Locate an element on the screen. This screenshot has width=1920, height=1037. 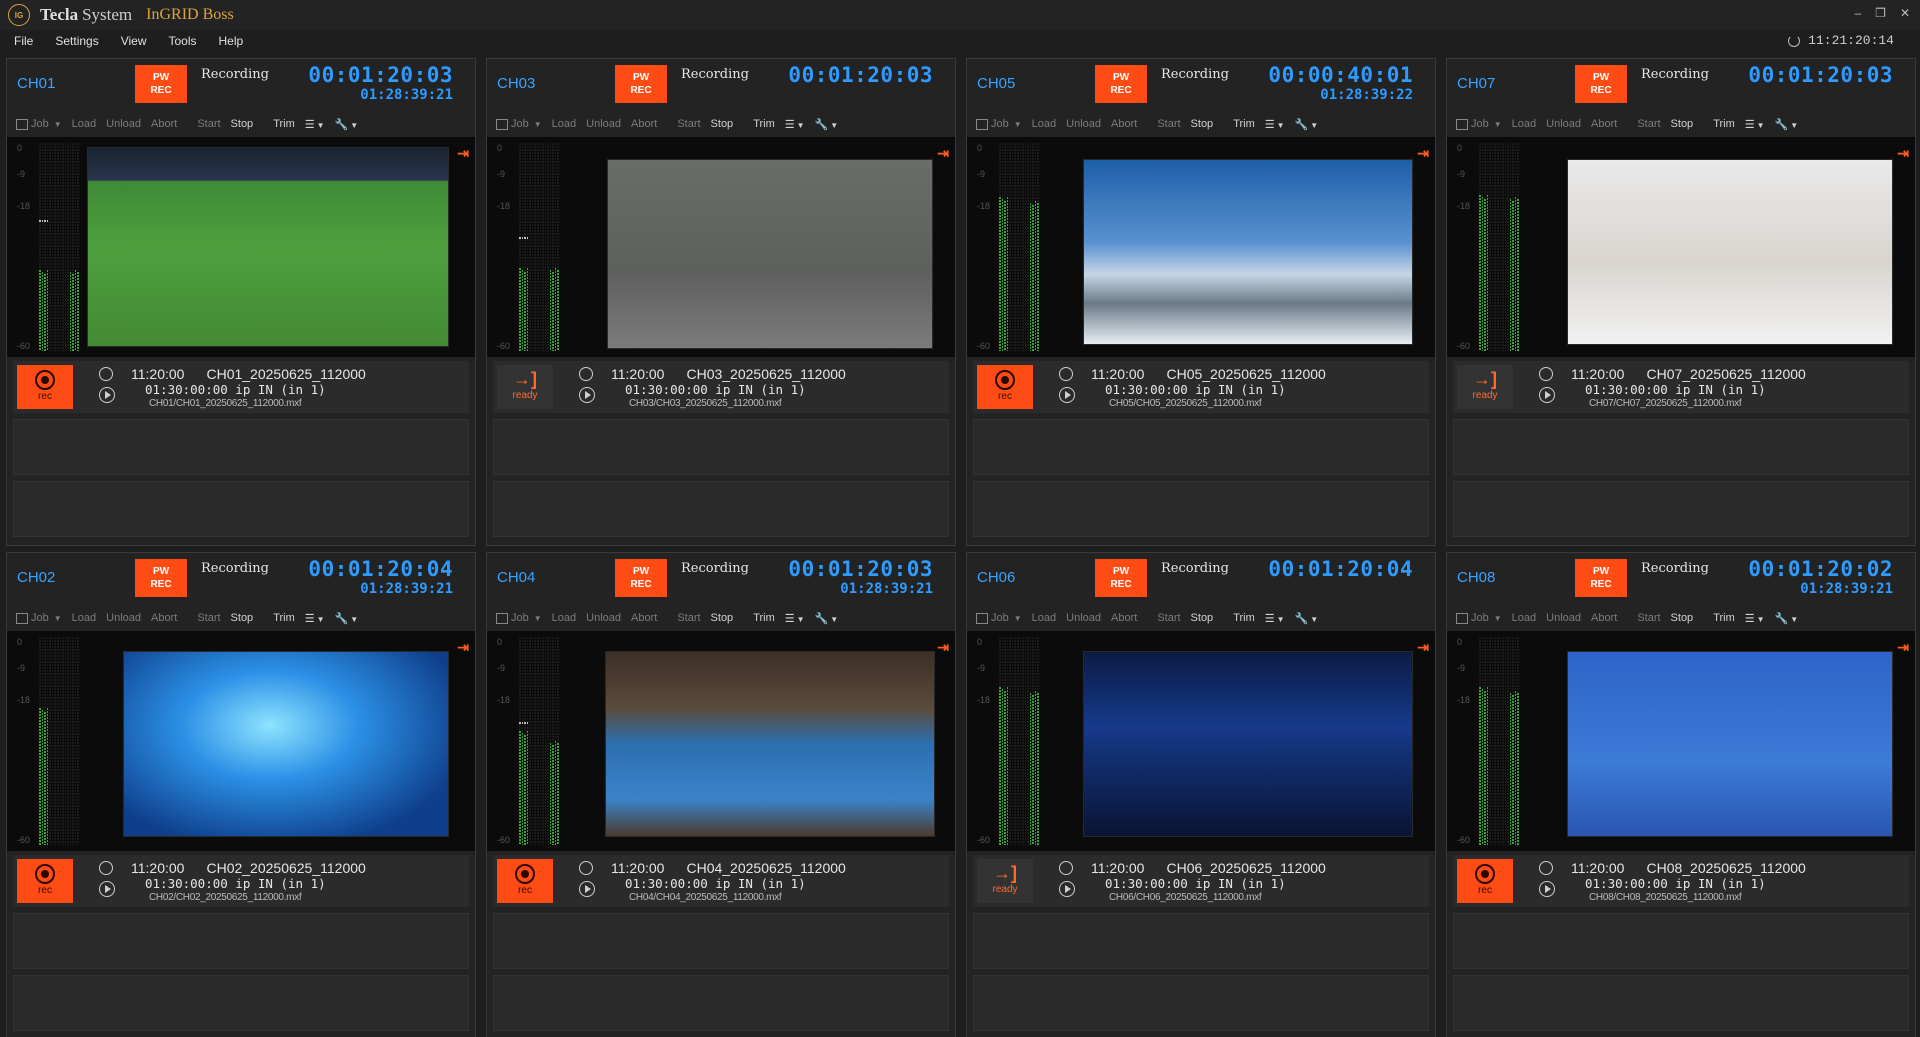
menu-tools: Tools is located at coordinates (183, 41).